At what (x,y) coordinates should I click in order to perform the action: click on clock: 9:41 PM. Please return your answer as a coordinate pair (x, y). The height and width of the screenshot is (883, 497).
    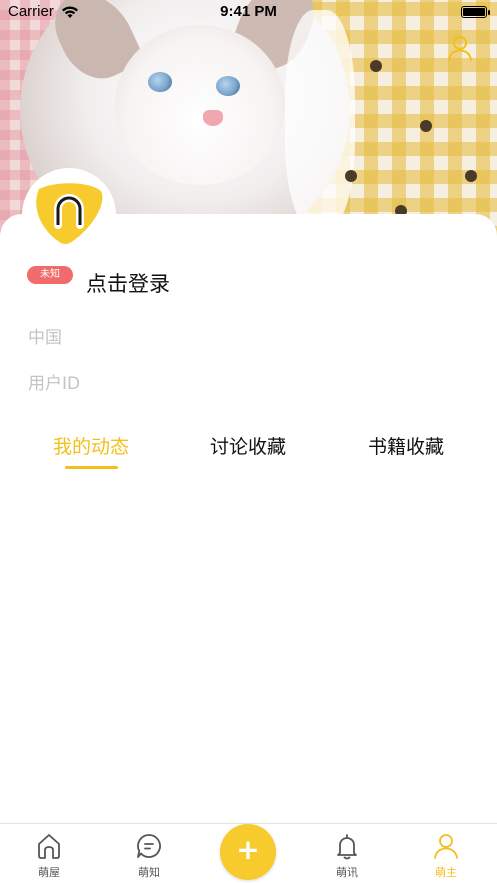
    Looking at the image, I should click on (248, 11).